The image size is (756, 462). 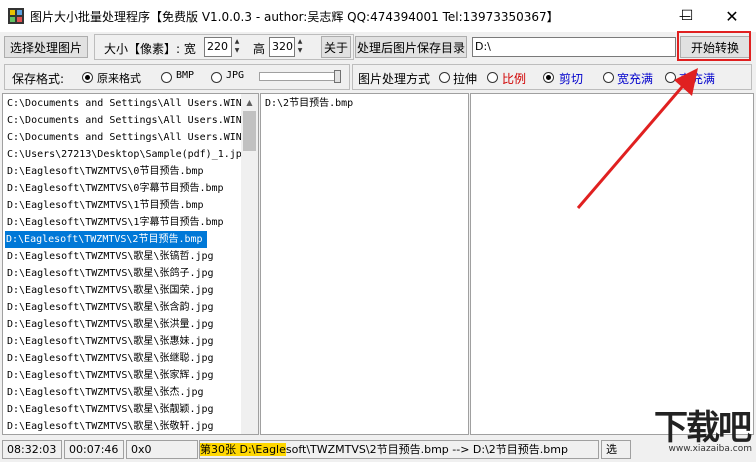 I want to click on highlight-box, so click(x=714, y=46).